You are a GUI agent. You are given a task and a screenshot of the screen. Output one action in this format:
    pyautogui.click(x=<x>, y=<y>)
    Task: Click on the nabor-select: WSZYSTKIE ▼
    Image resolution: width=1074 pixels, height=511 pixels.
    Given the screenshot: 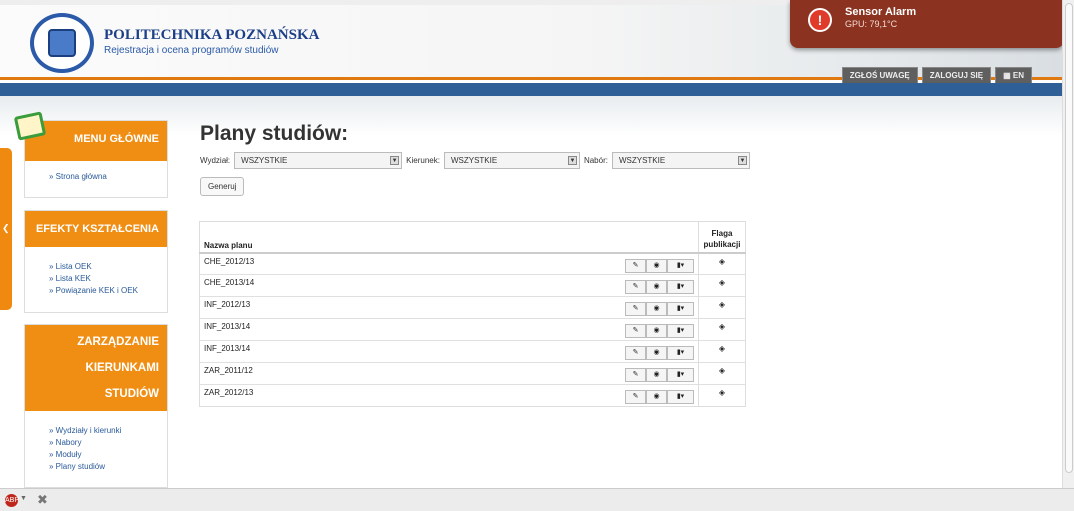 What is the action you would take?
    pyautogui.click(x=680, y=160)
    